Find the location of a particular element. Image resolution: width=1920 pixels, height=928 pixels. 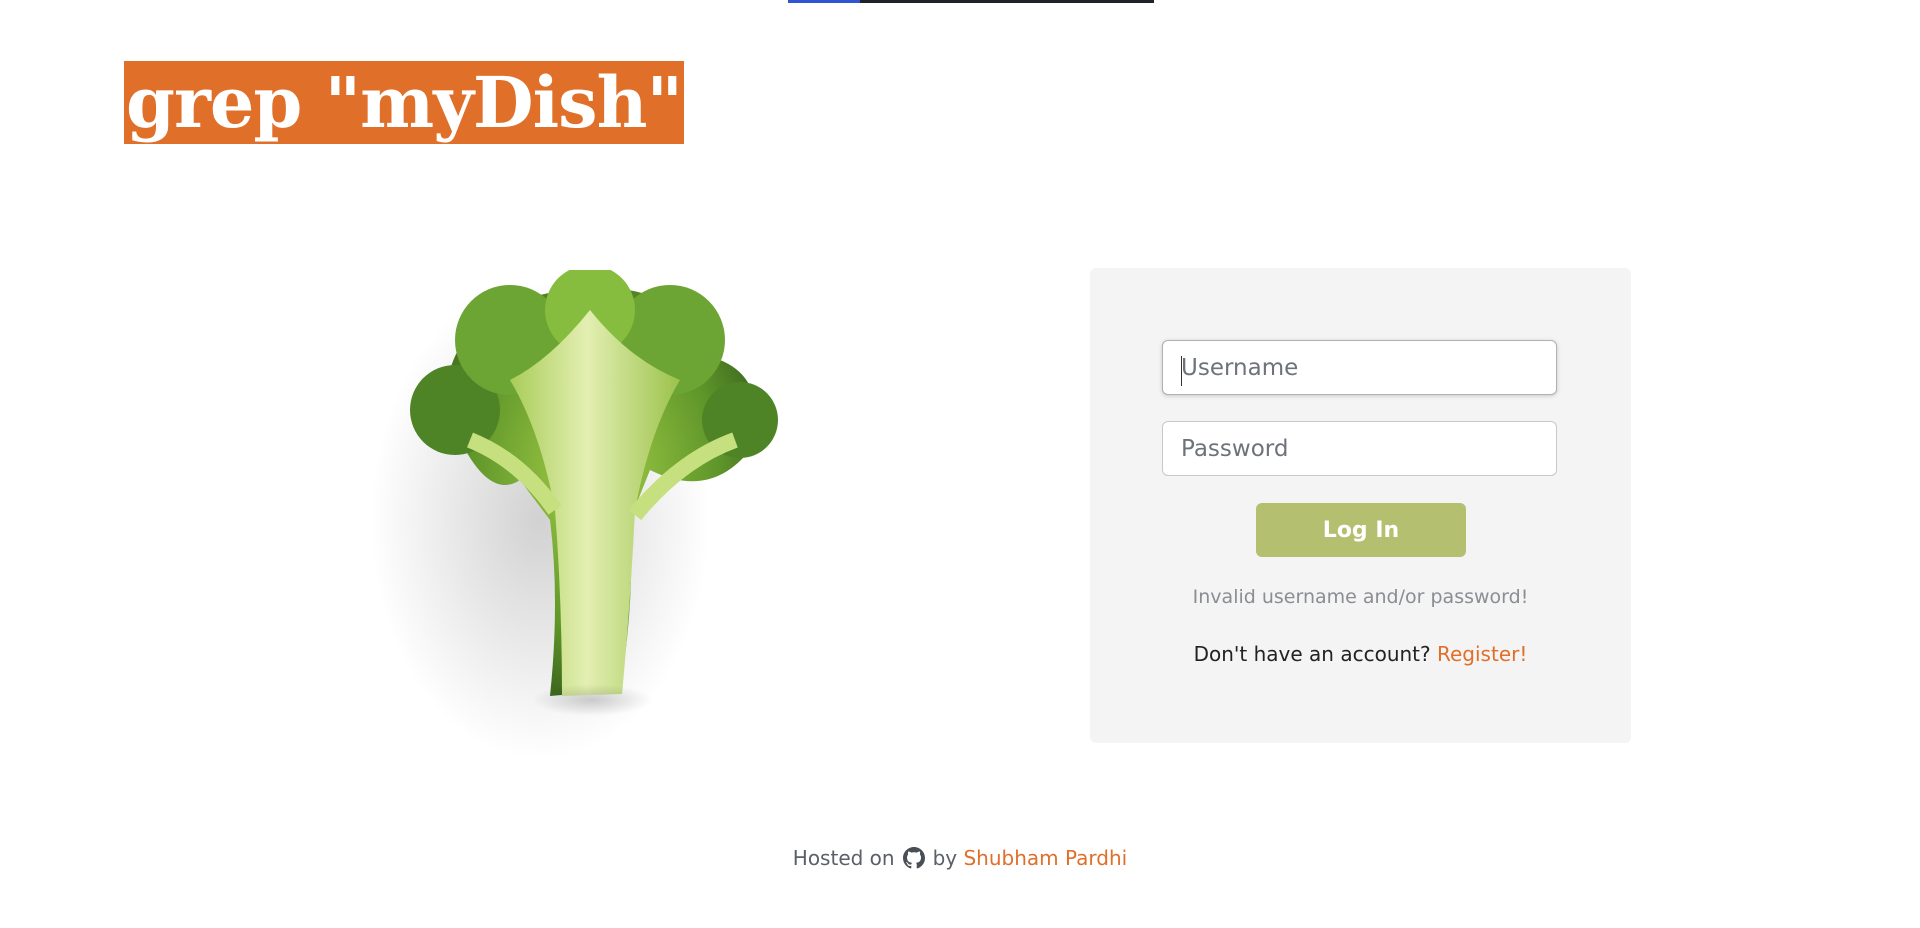

loading-bar is located at coordinates (971, 1).